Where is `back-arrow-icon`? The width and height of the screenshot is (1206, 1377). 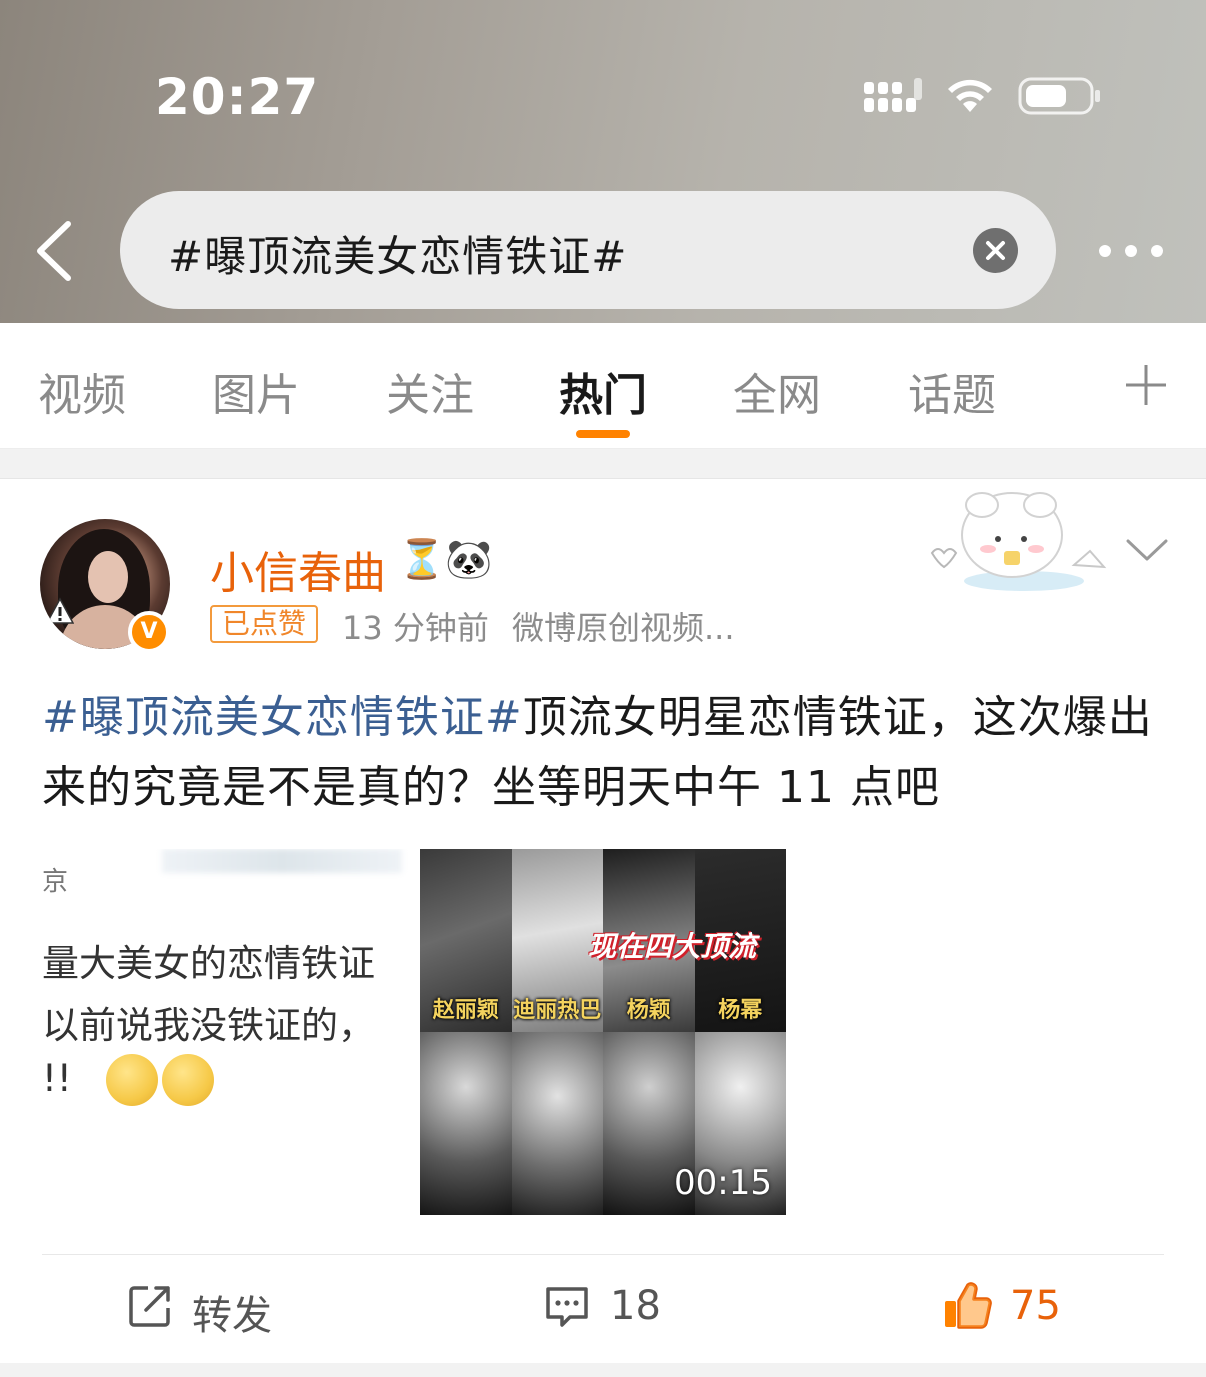 back-arrow-icon is located at coordinates (54, 251).